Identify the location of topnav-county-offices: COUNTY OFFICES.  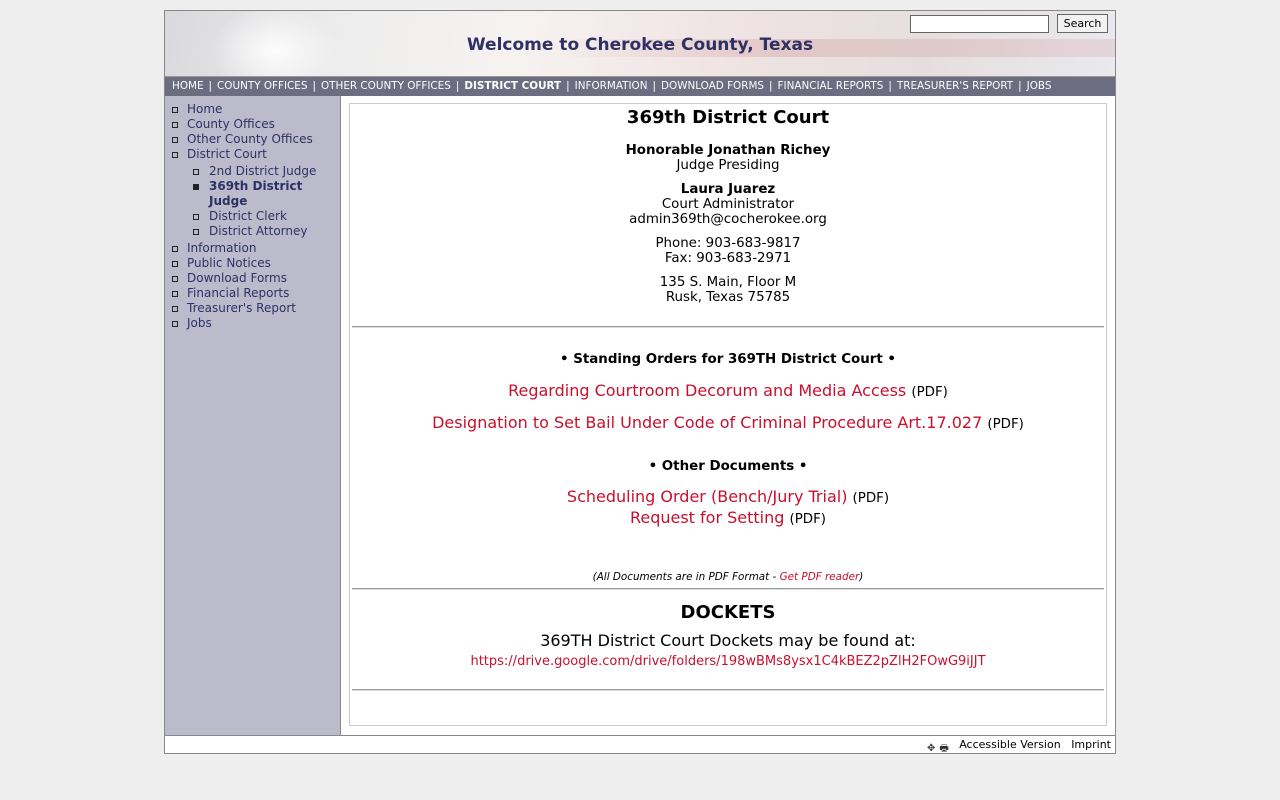
(262, 86).